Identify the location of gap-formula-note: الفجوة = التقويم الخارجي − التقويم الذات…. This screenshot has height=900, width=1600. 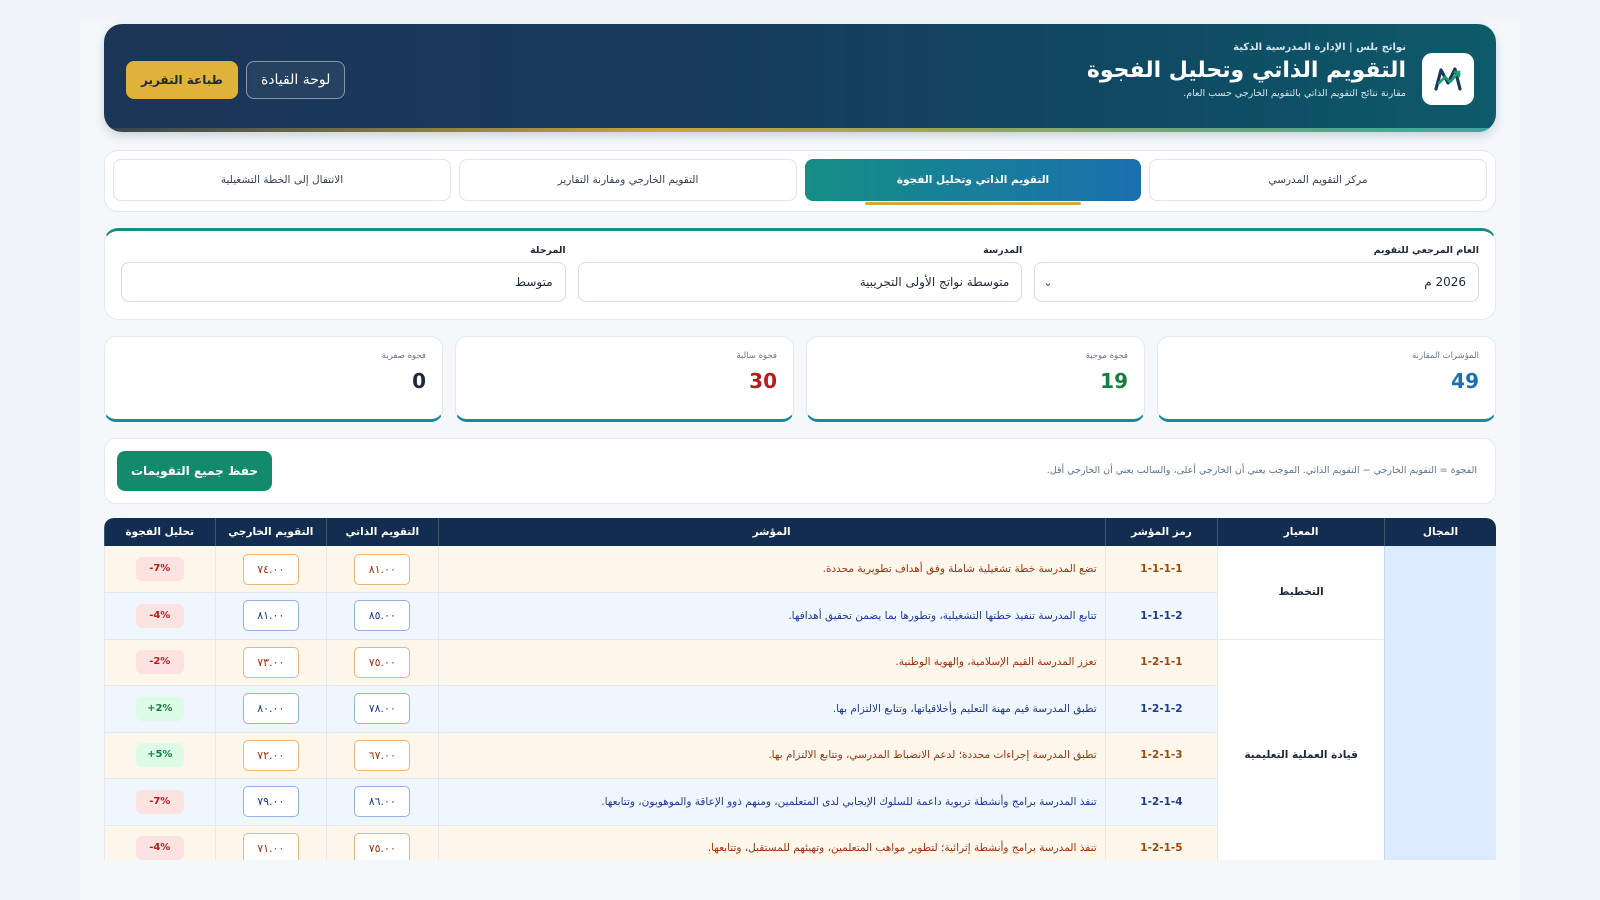
(1261, 470).